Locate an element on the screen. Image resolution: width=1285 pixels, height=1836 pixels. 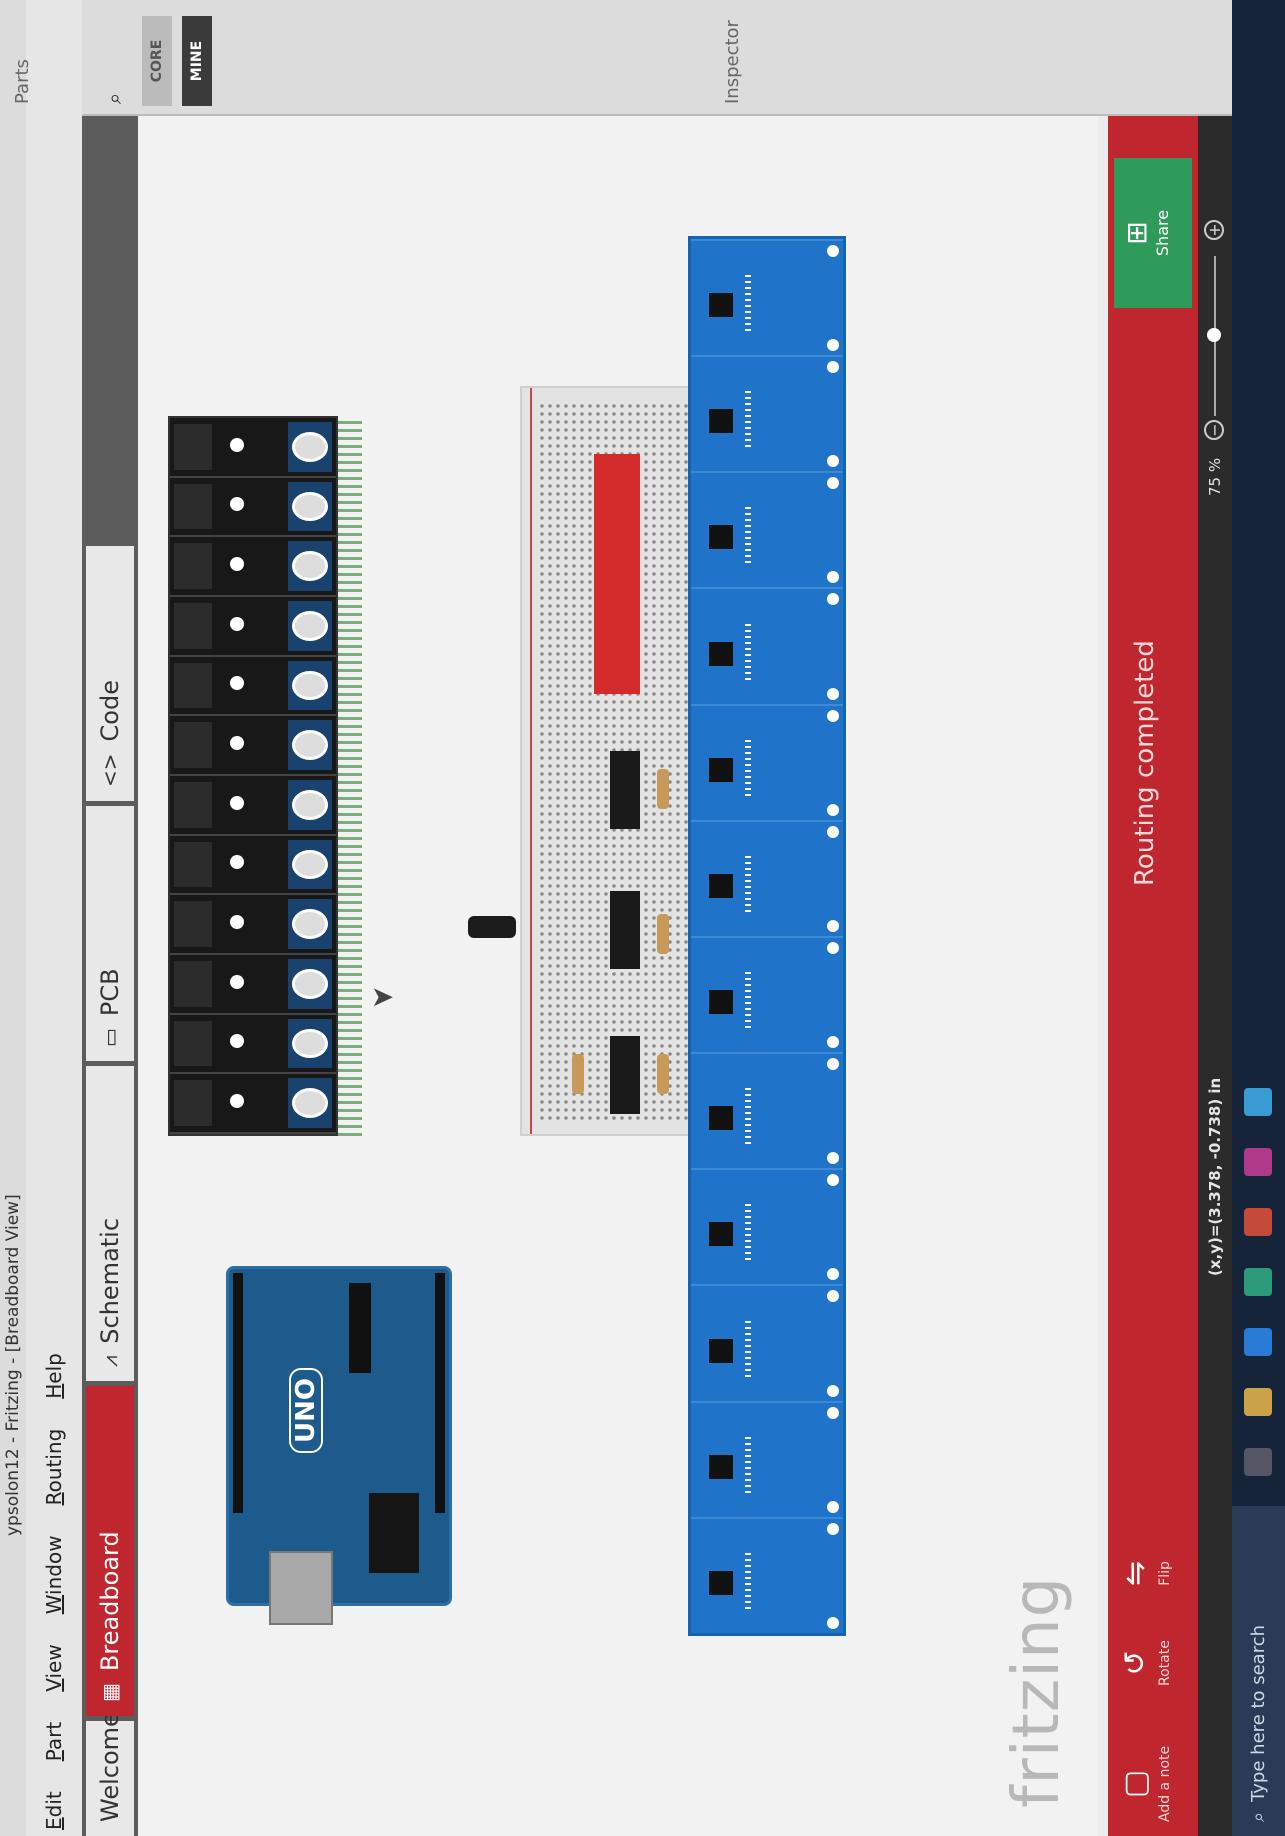
bin-core: CORE is located at coordinates (157, 61).